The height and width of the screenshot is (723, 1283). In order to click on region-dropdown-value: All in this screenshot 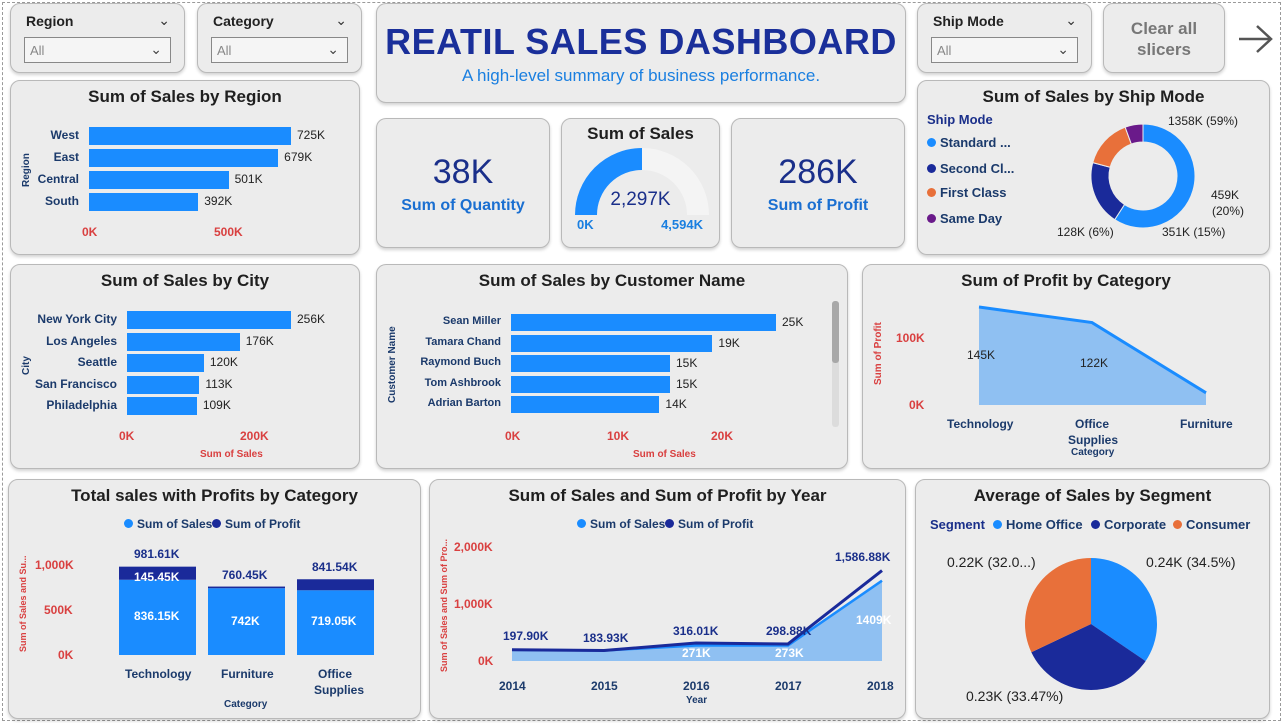, I will do `click(37, 50)`.